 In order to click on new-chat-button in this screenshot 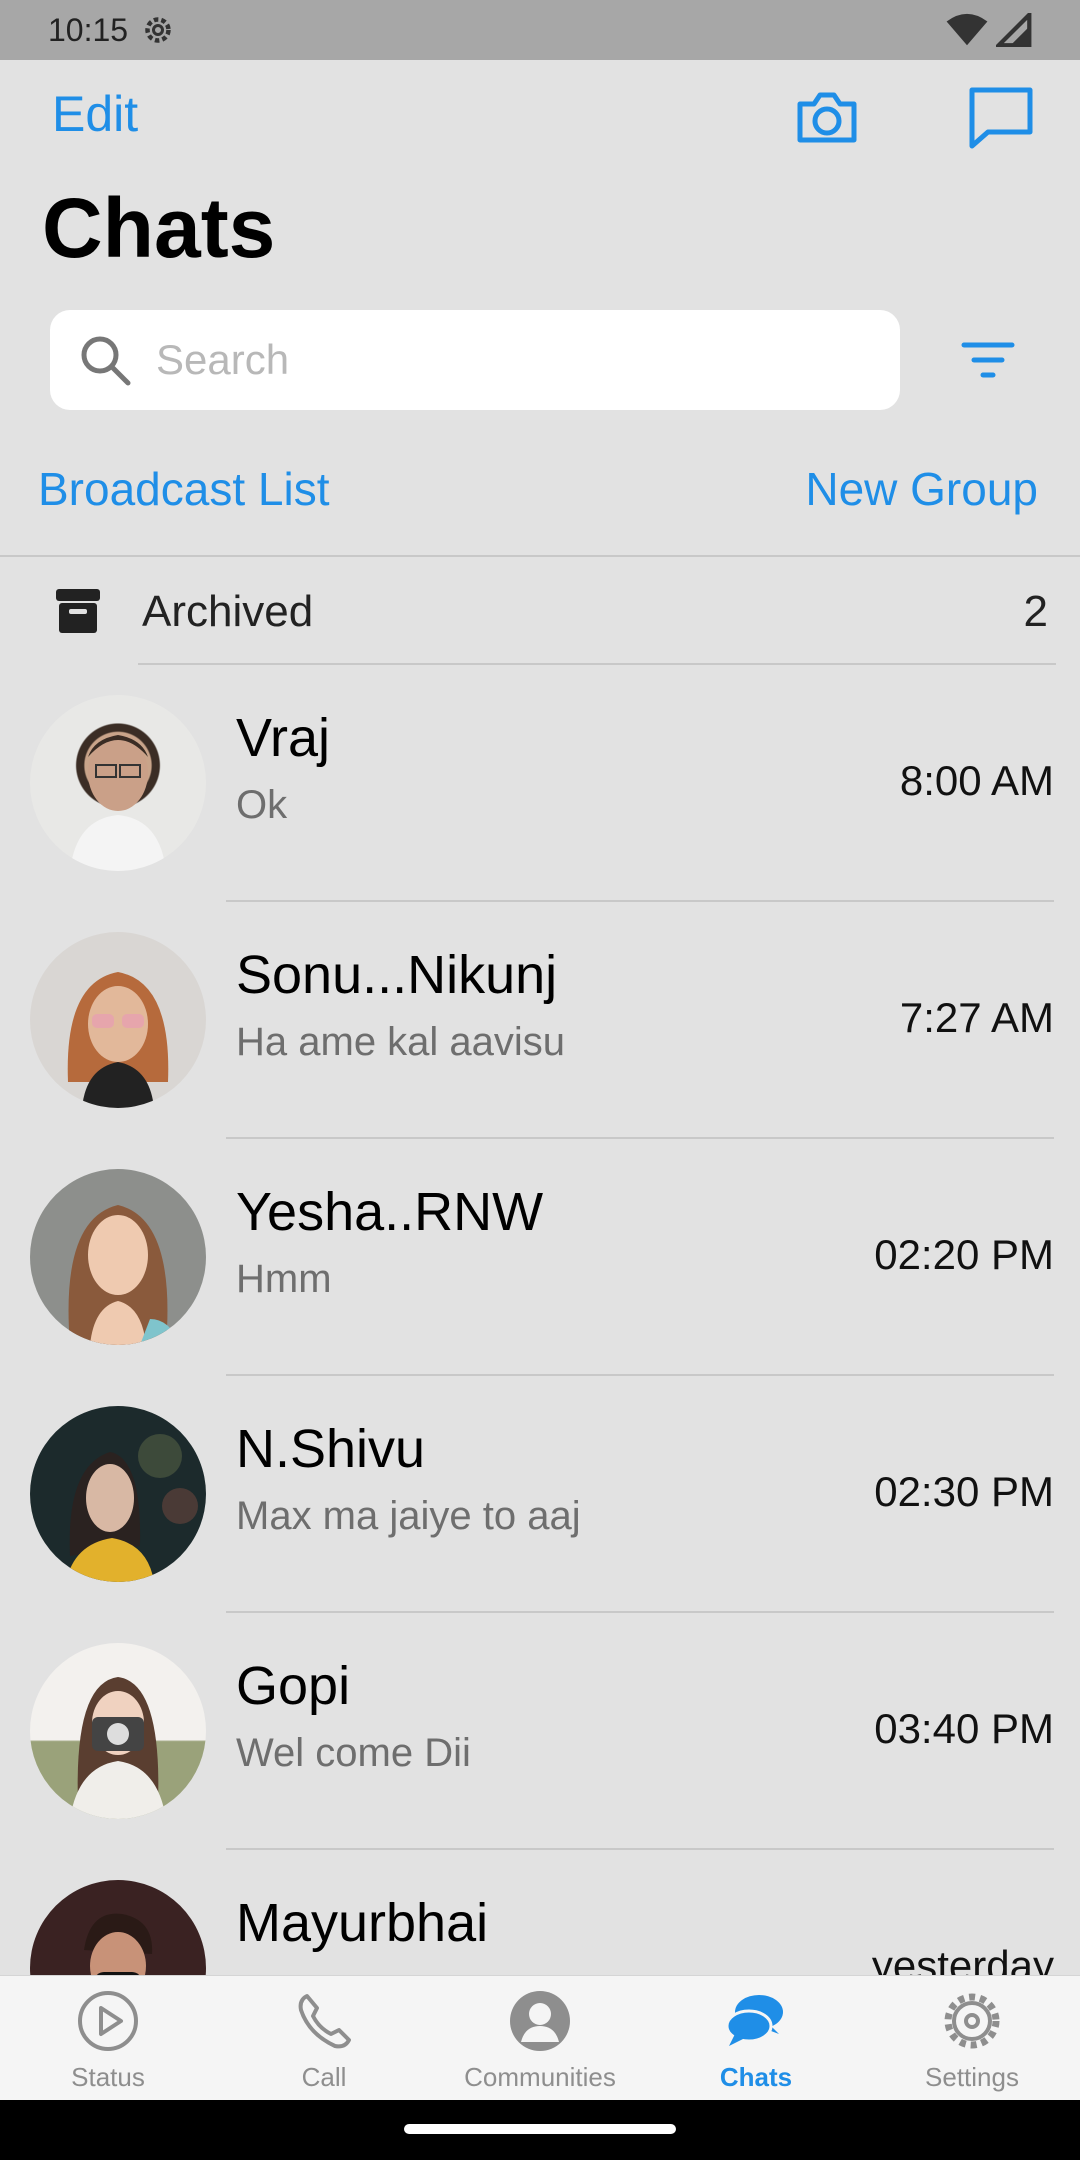, I will do `click(1001, 117)`.